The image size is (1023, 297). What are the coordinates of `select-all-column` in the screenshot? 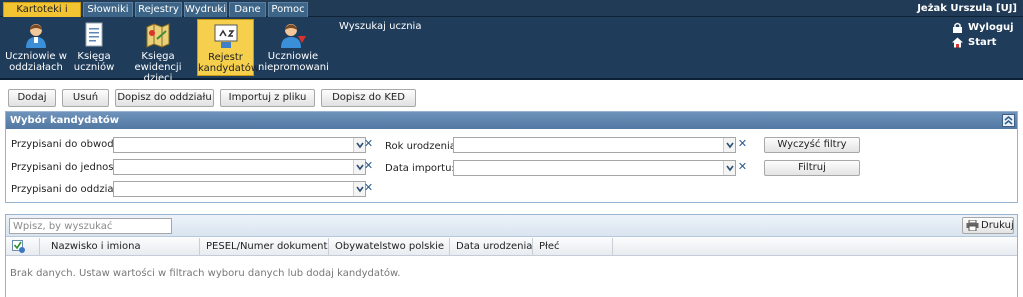 It's located at (23, 247).